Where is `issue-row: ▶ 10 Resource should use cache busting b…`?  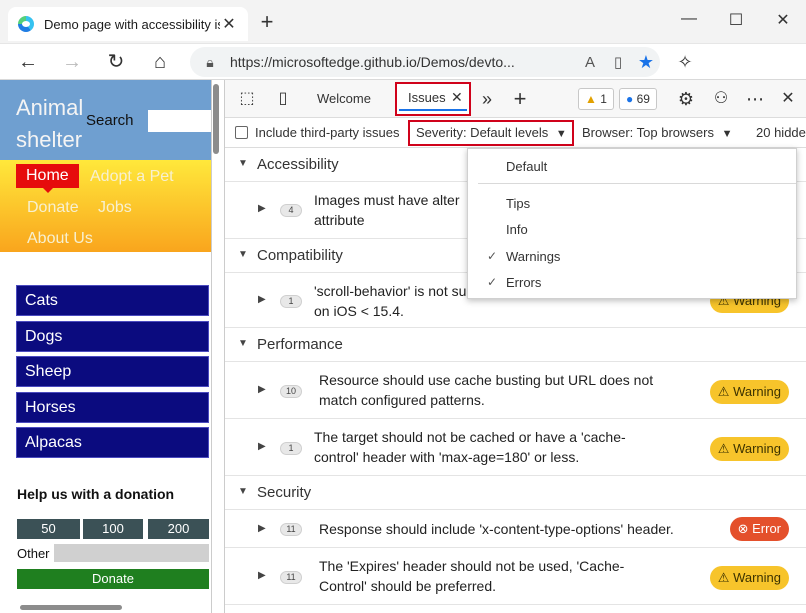
issue-row: ▶ 10 Resource should use cache busting b… is located at coordinates (515, 390).